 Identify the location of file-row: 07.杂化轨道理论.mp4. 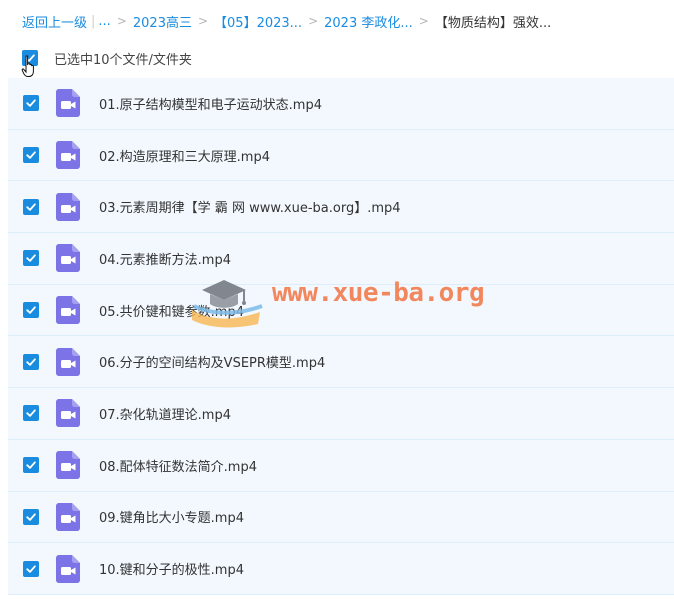
(341, 414).